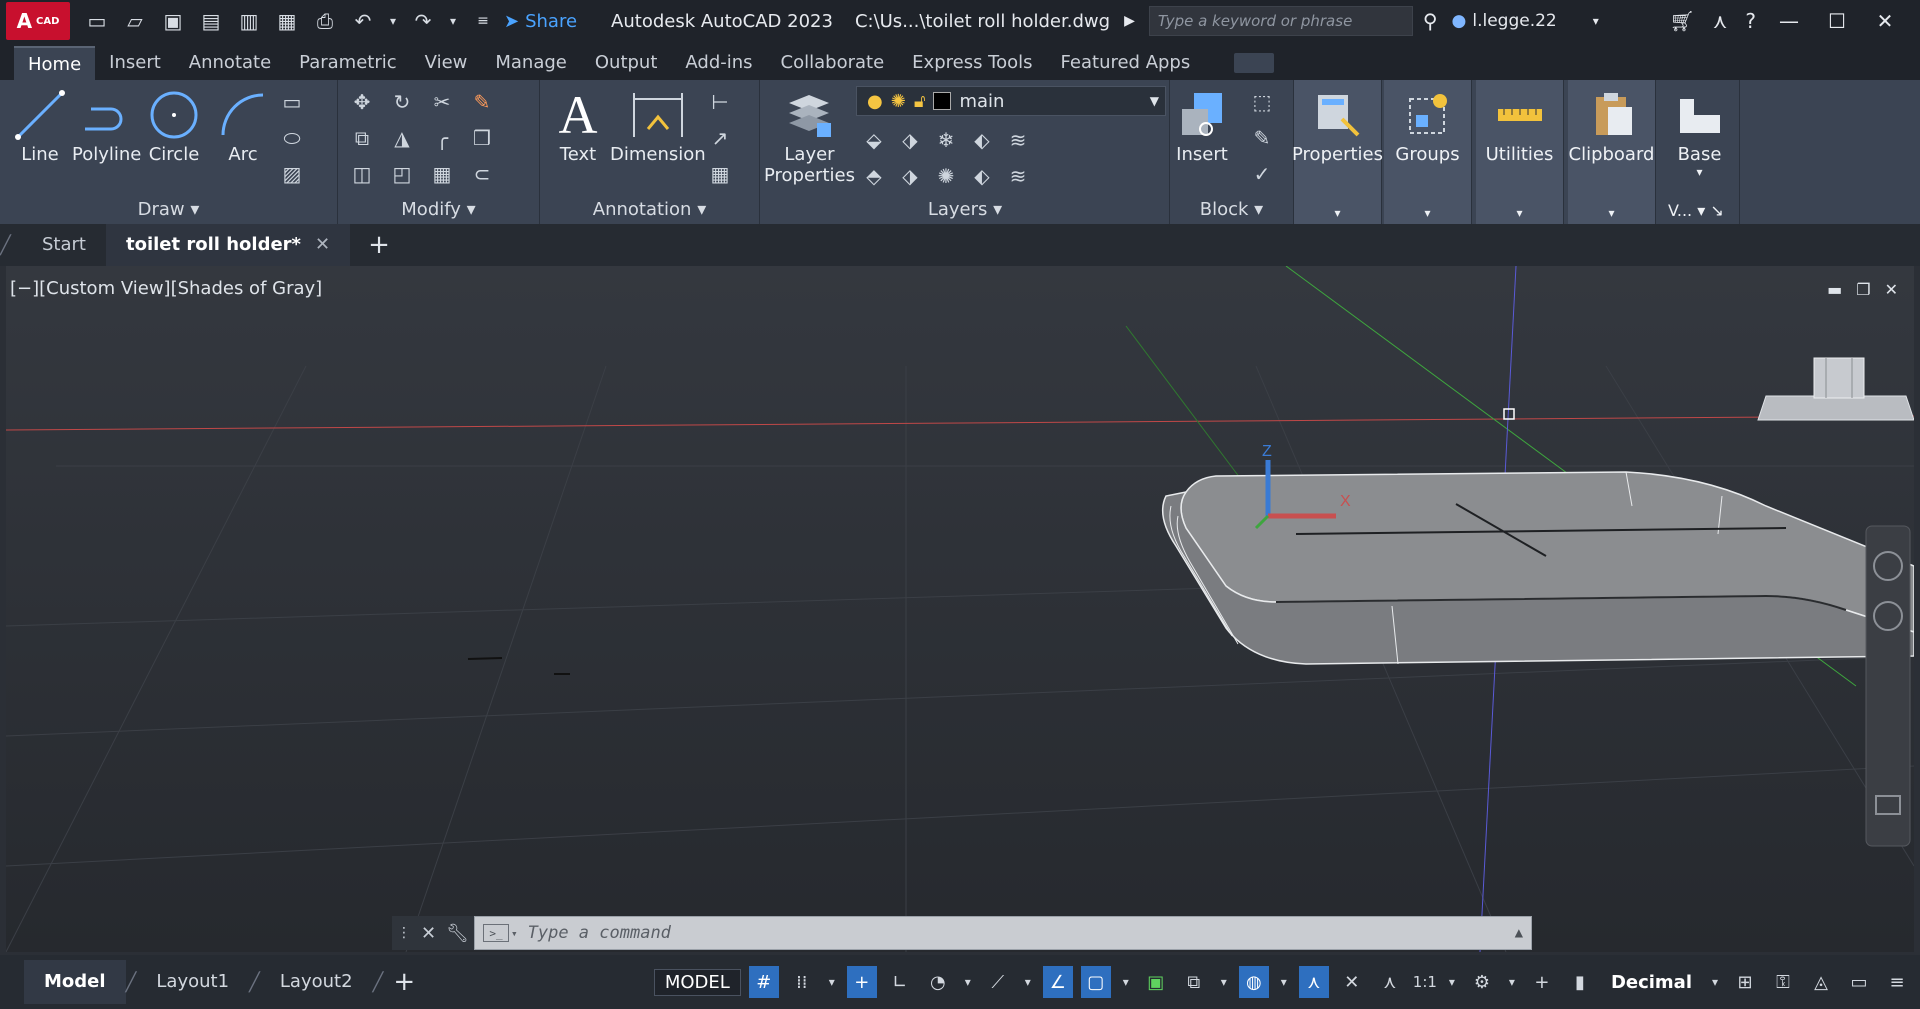  I want to click on properties-panel-button: Properties ▾, so click(1337, 152).